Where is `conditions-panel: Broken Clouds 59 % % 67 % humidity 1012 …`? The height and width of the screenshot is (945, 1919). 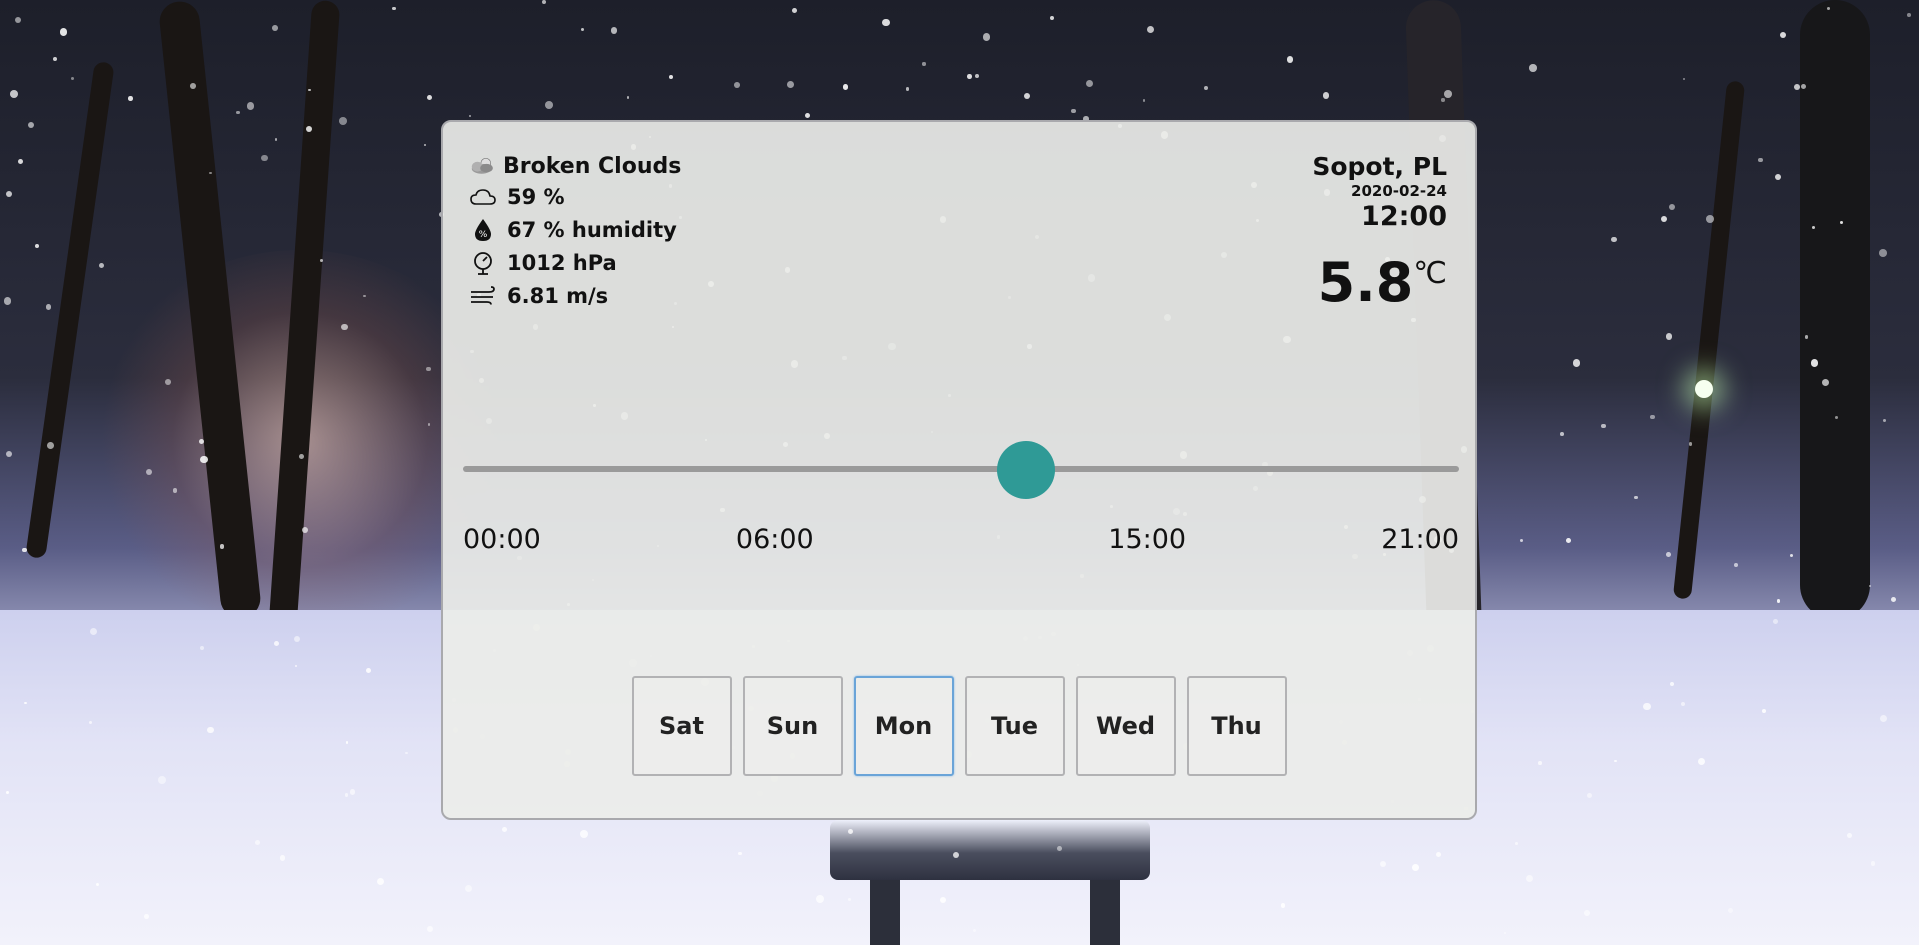
conditions-panel: Broken Clouds 59 % % 67 % humidity 1012 … is located at coordinates (575, 232).